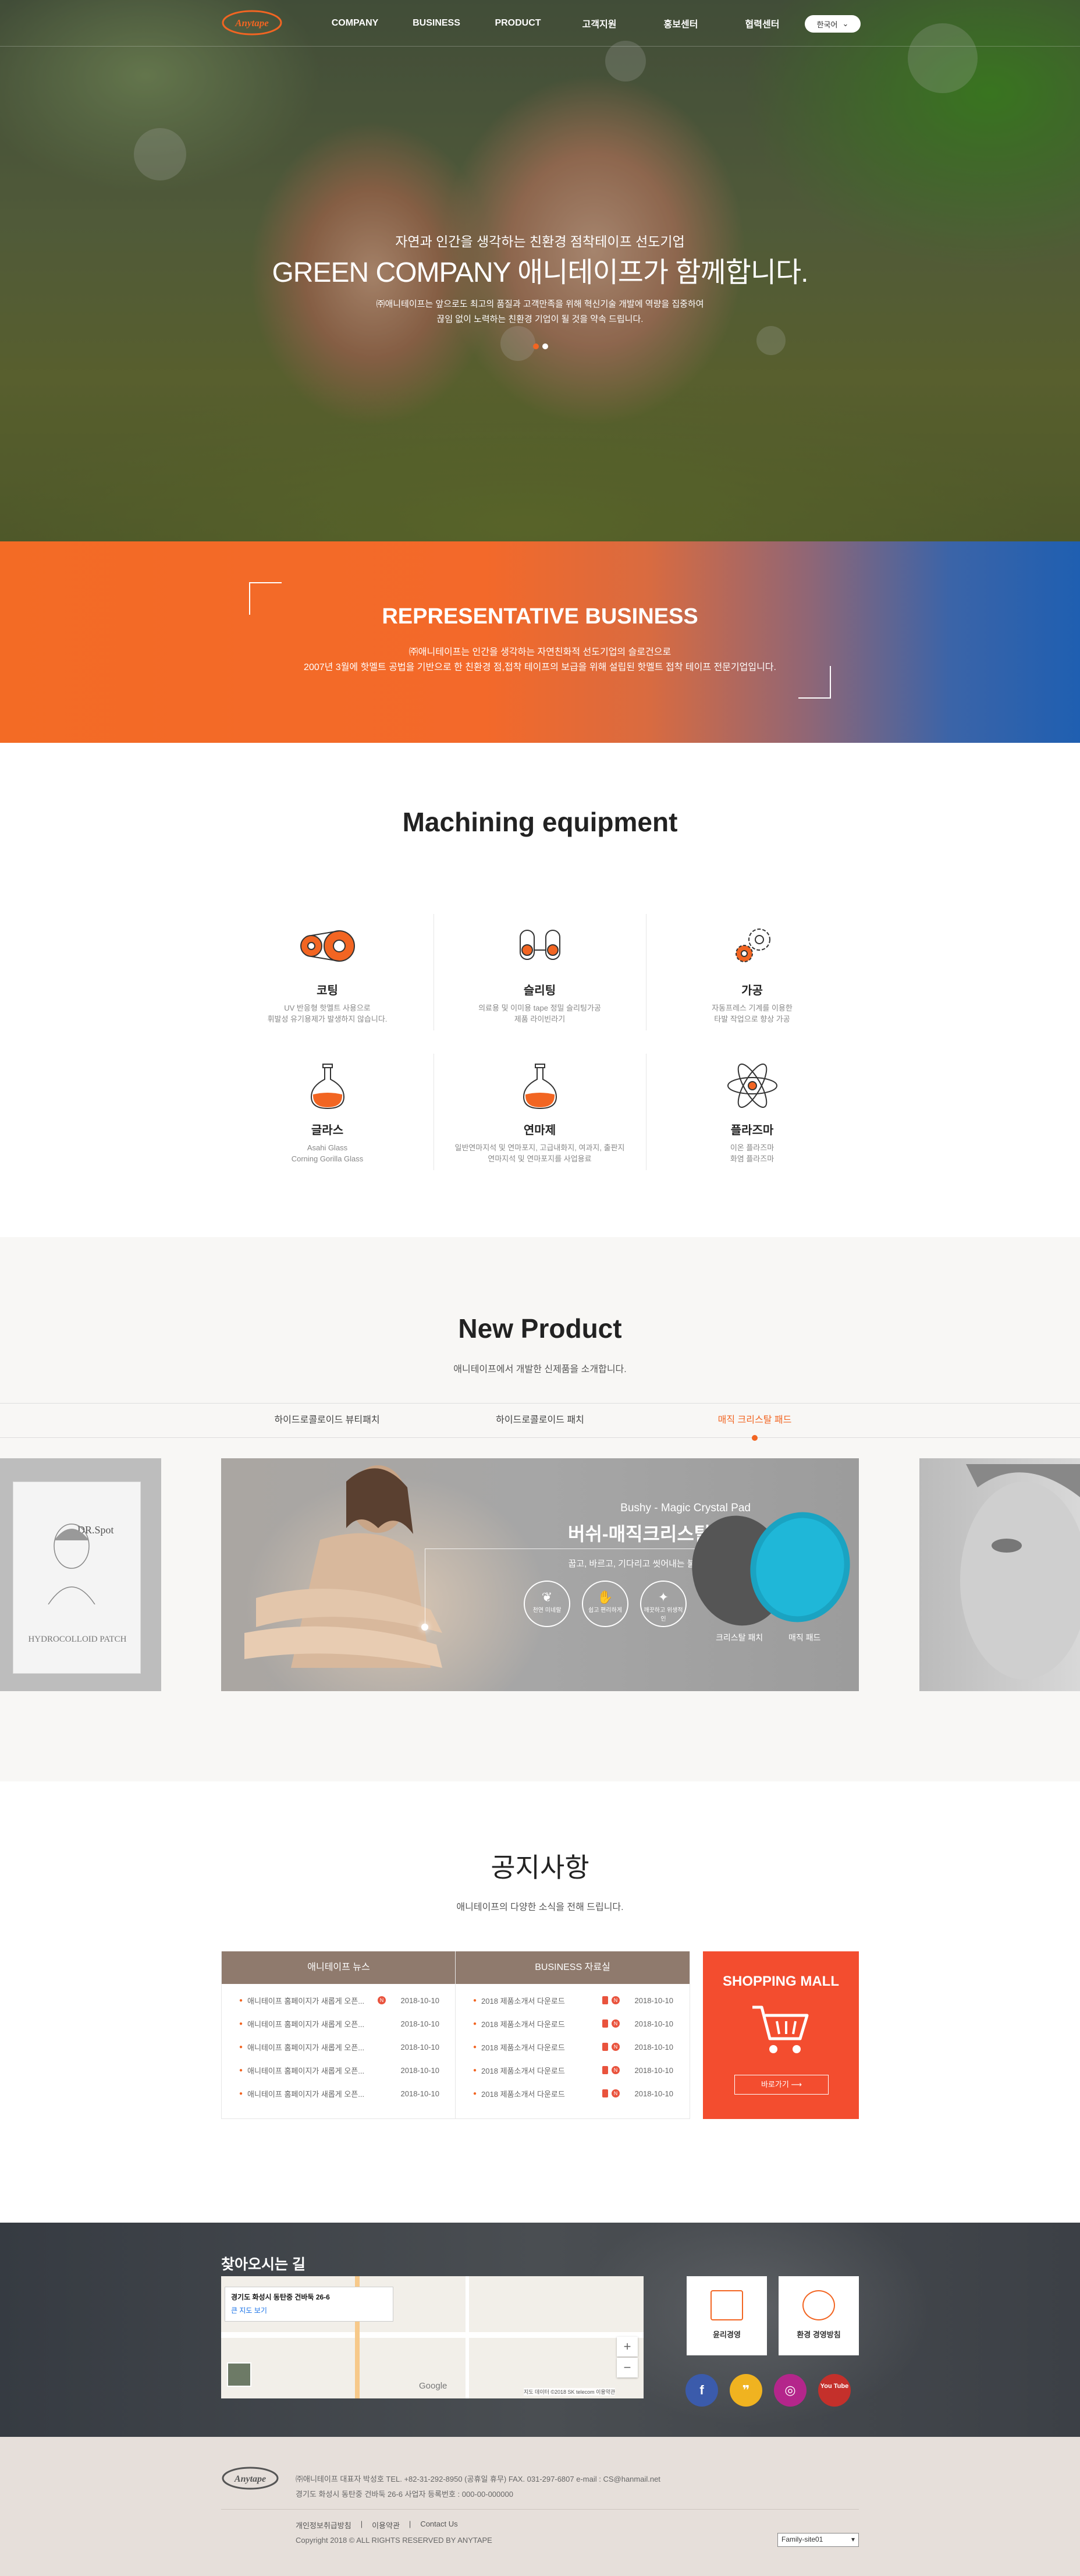 This screenshot has width=1080, height=2576. I want to click on shop-title: SHOPPING MALL, so click(780, 1981).